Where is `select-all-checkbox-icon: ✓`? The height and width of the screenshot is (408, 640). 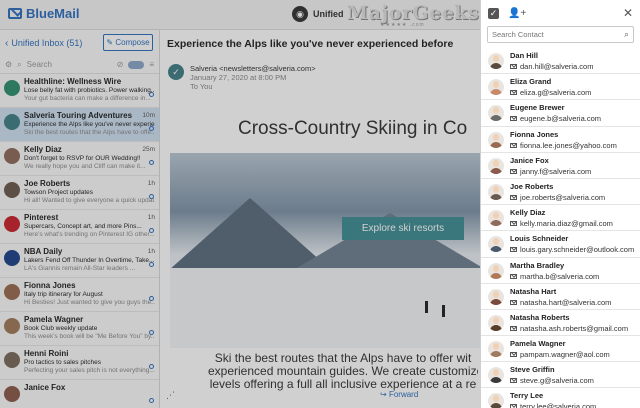
select-all-checkbox-icon: ✓ is located at coordinates (493, 13).